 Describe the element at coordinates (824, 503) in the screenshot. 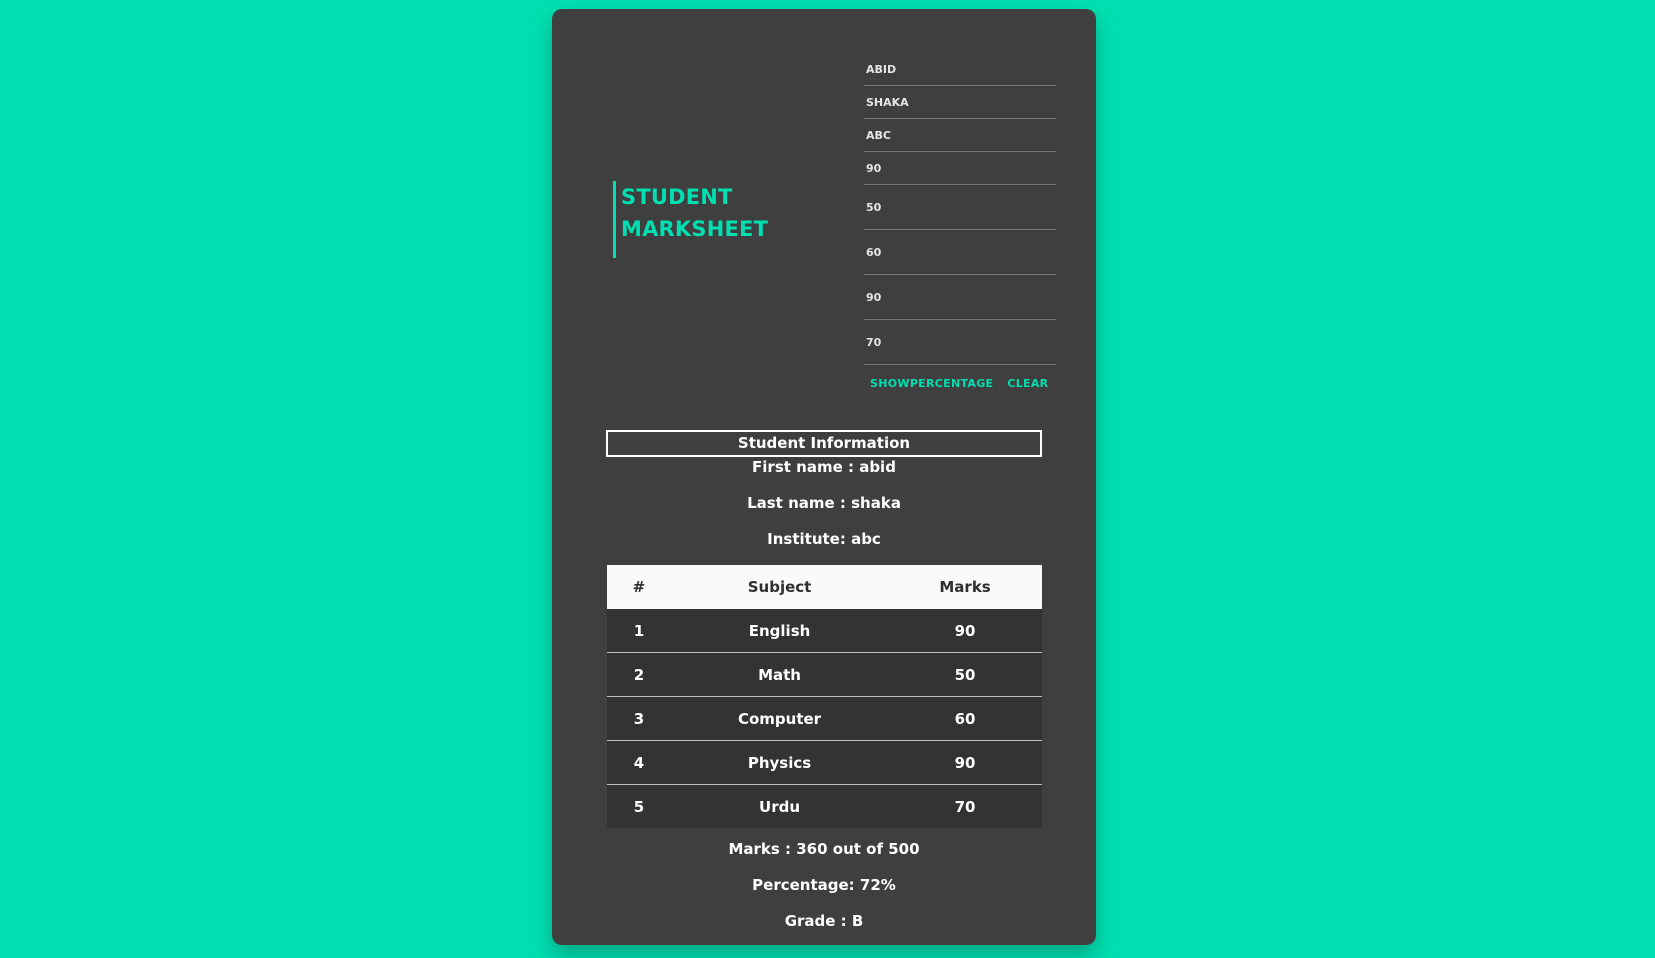

I see `last-name-text: Last name : shaka` at that location.